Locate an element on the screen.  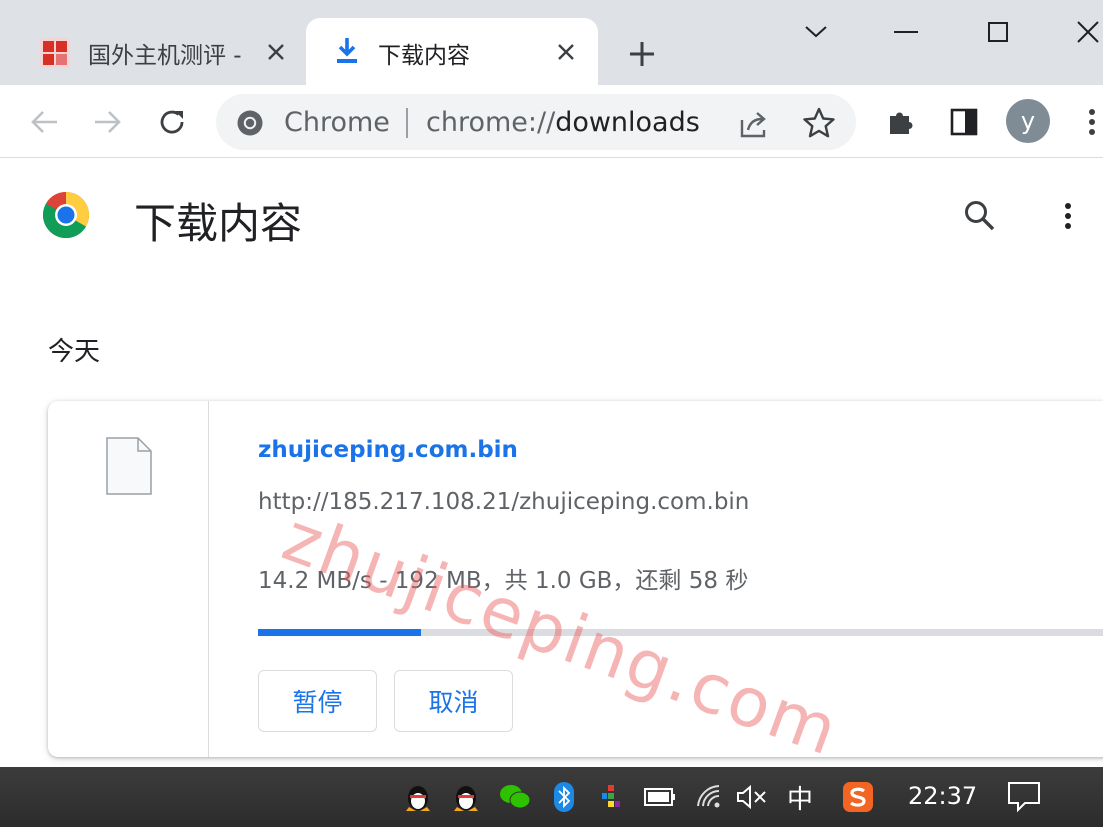
page-title: 下载内容 is located at coordinates (218, 223).